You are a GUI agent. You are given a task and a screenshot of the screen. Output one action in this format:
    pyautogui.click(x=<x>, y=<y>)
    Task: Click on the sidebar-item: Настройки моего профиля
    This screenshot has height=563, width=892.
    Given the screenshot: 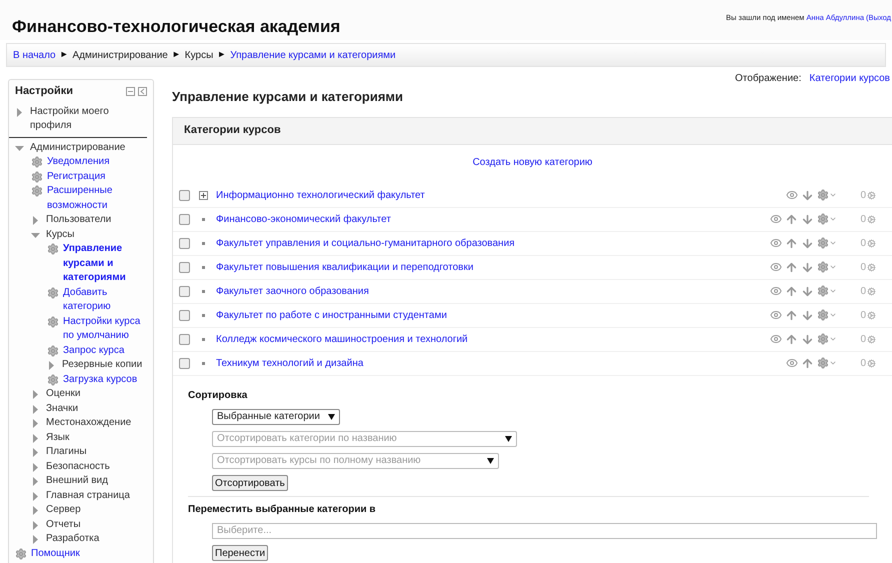 What is the action you would take?
    pyautogui.click(x=88, y=119)
    